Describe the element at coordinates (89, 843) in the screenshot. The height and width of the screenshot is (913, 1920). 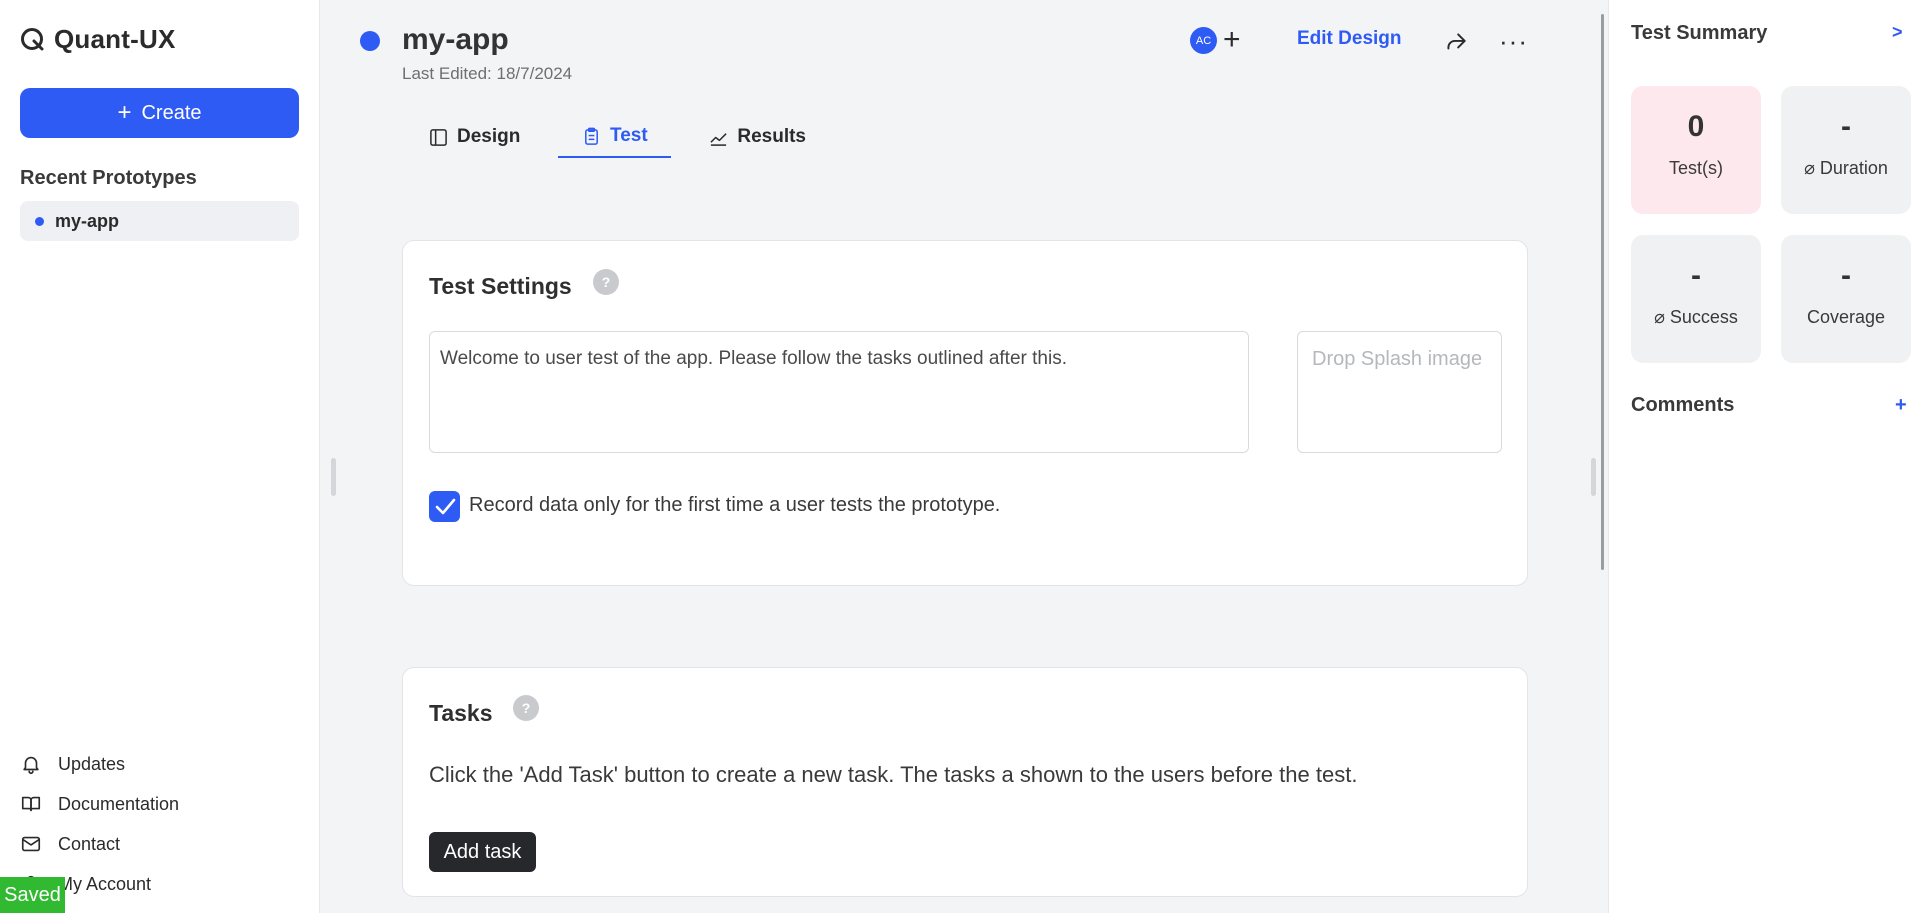
I see `sidebar-item-label: Contact` at that location.